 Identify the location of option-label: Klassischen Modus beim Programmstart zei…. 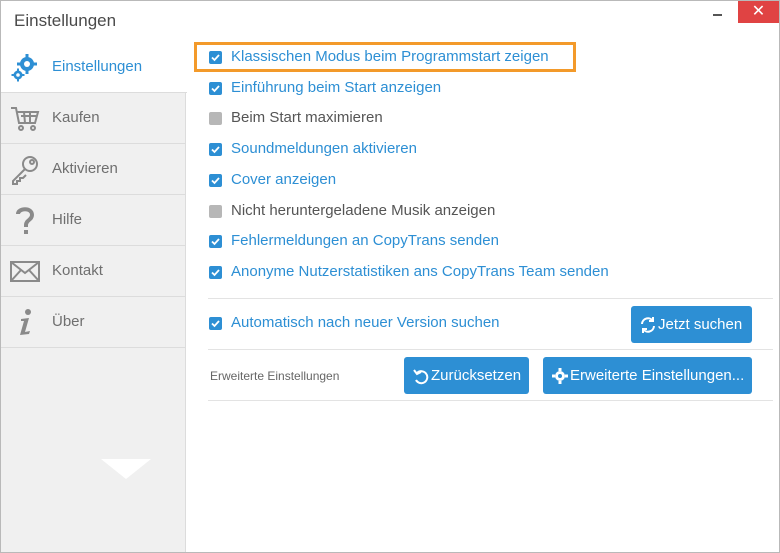
(390, 56).